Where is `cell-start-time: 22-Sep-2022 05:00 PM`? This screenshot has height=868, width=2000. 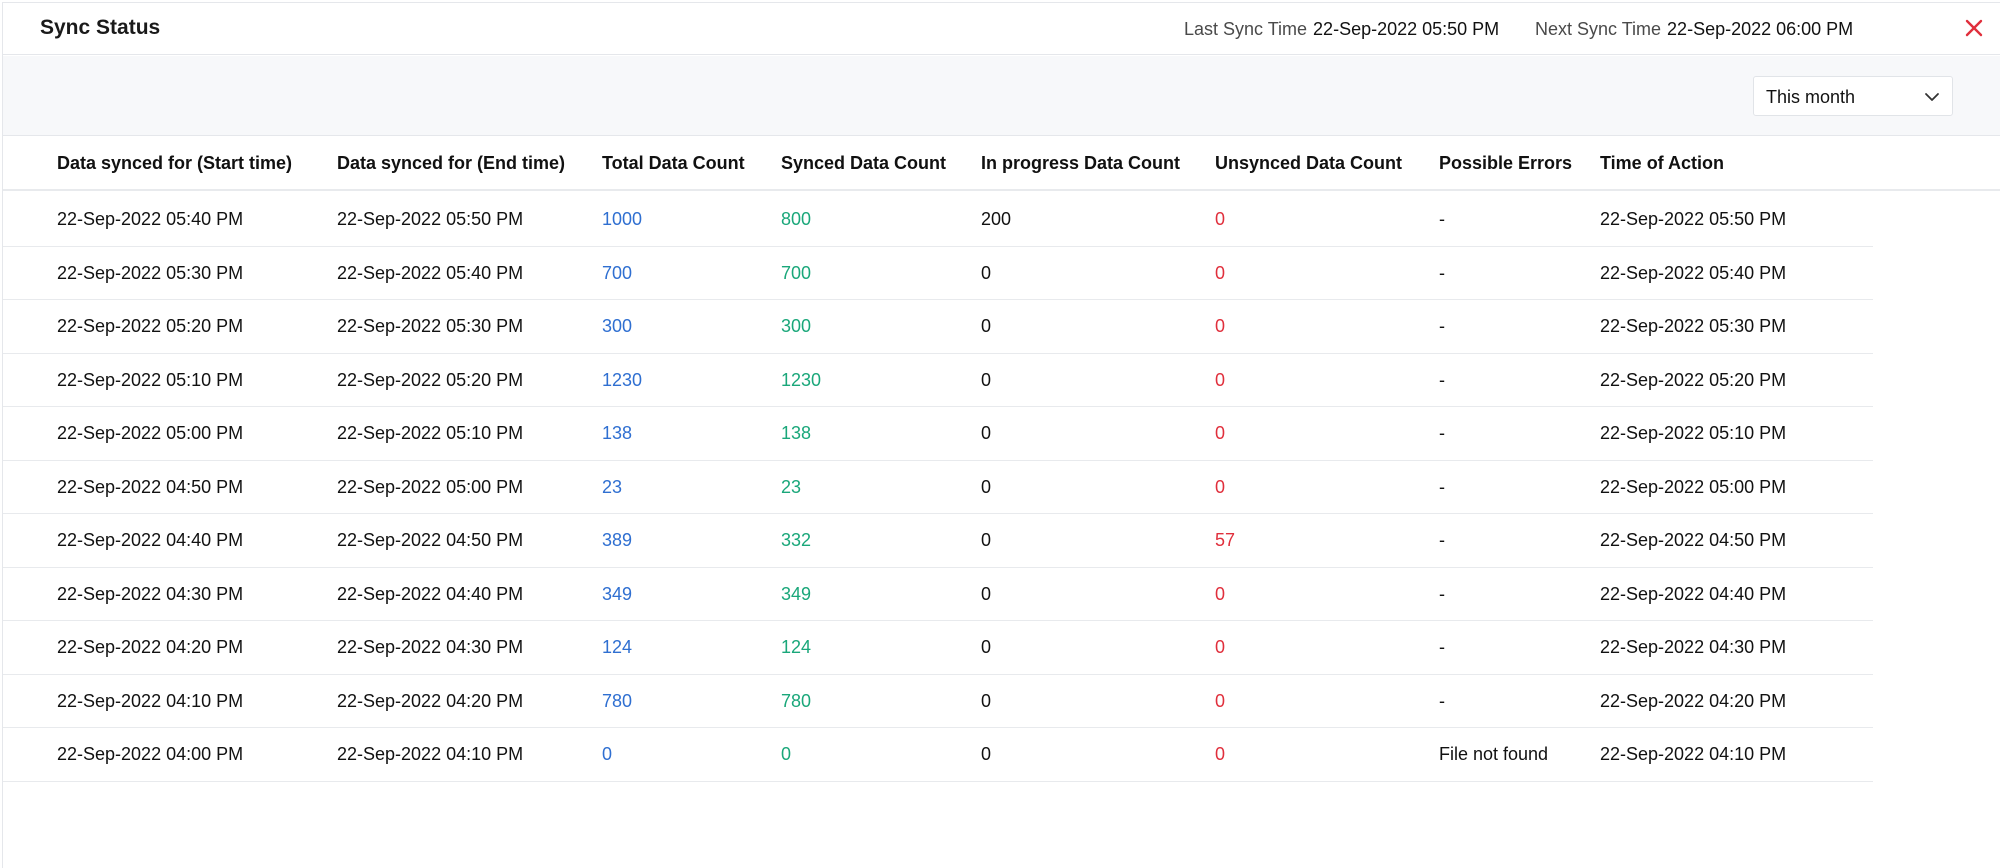 cell-start-time: 22-Sep-2022 05:00 PM is located at coordinates (150, 433).